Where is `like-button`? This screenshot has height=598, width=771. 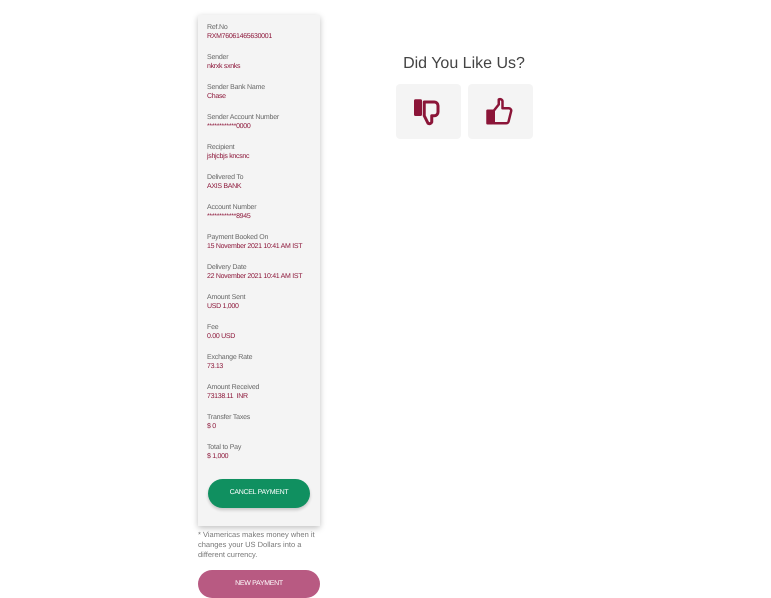 like-button is located at coordinates (500, 111).